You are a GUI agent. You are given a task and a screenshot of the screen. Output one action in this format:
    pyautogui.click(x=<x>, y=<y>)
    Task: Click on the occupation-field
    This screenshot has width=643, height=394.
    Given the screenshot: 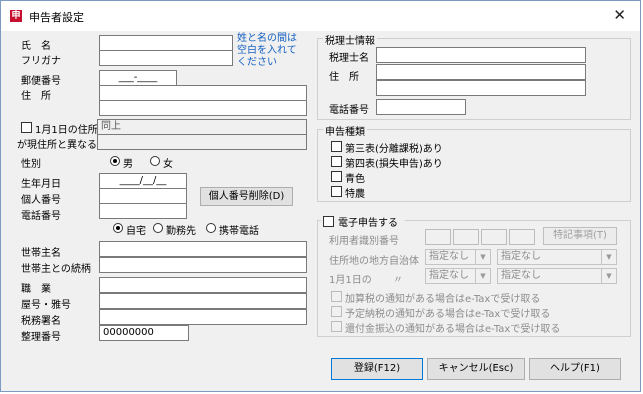 What is the action you would take?
    pyautogui.click(x=203, y=285)
    